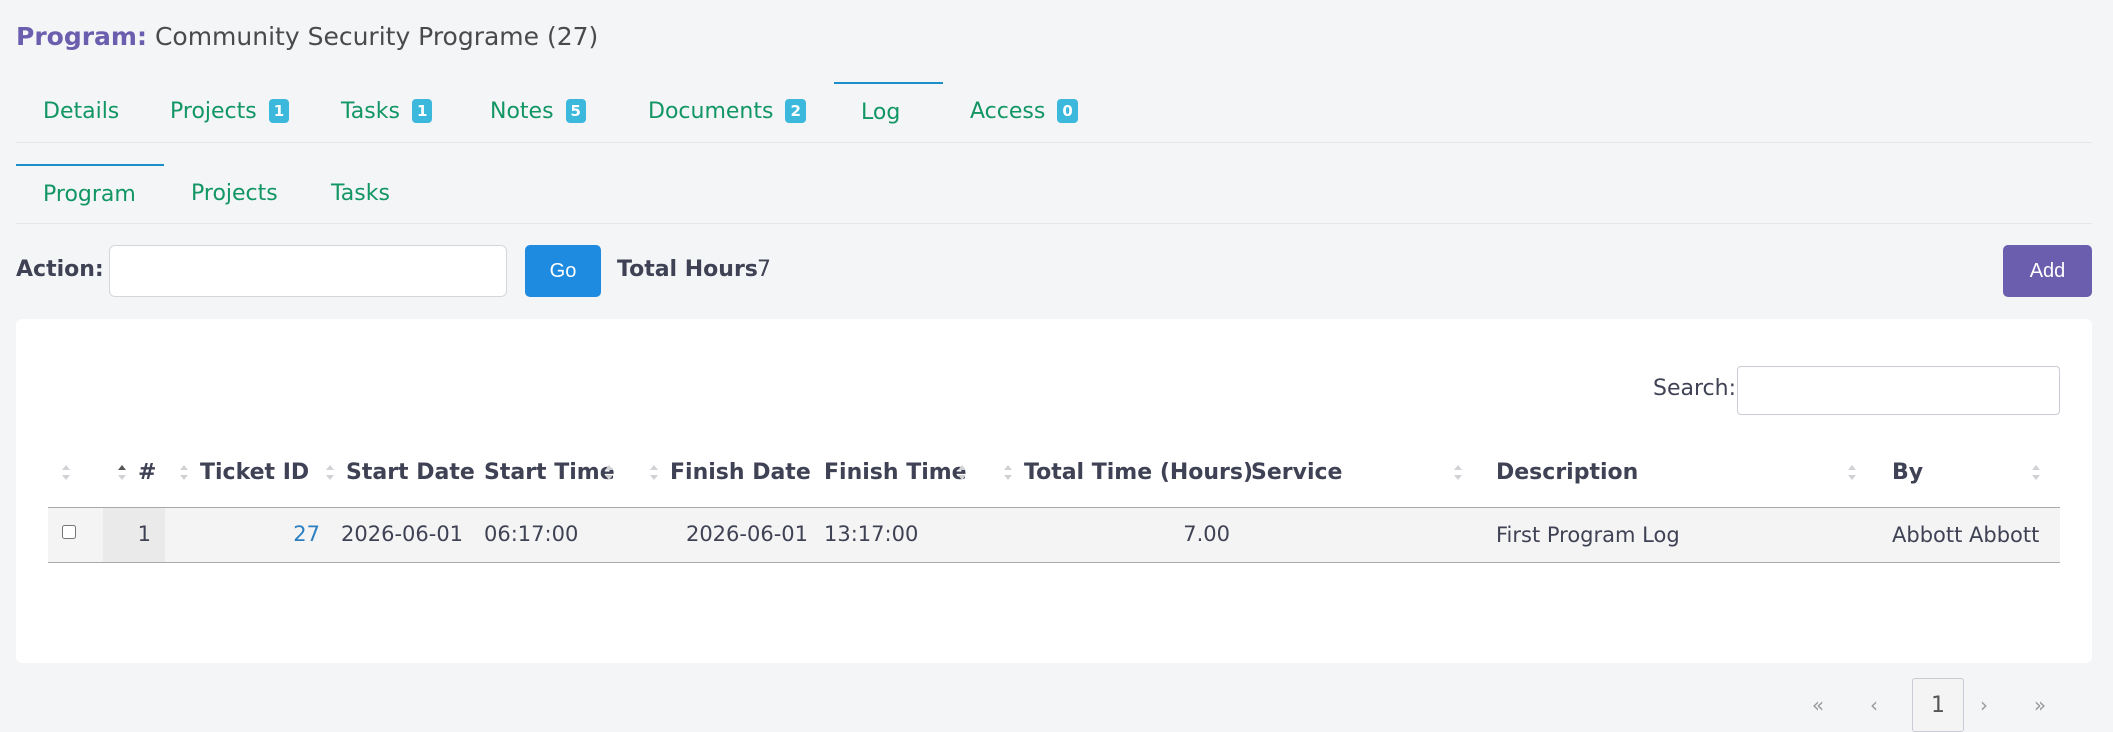 The width and height of the screenshot is (2113, 732). Describe the element at coordinates (746, 534) in the screenshot. I see `finish-date-cell: 2026-06-01` at that location.